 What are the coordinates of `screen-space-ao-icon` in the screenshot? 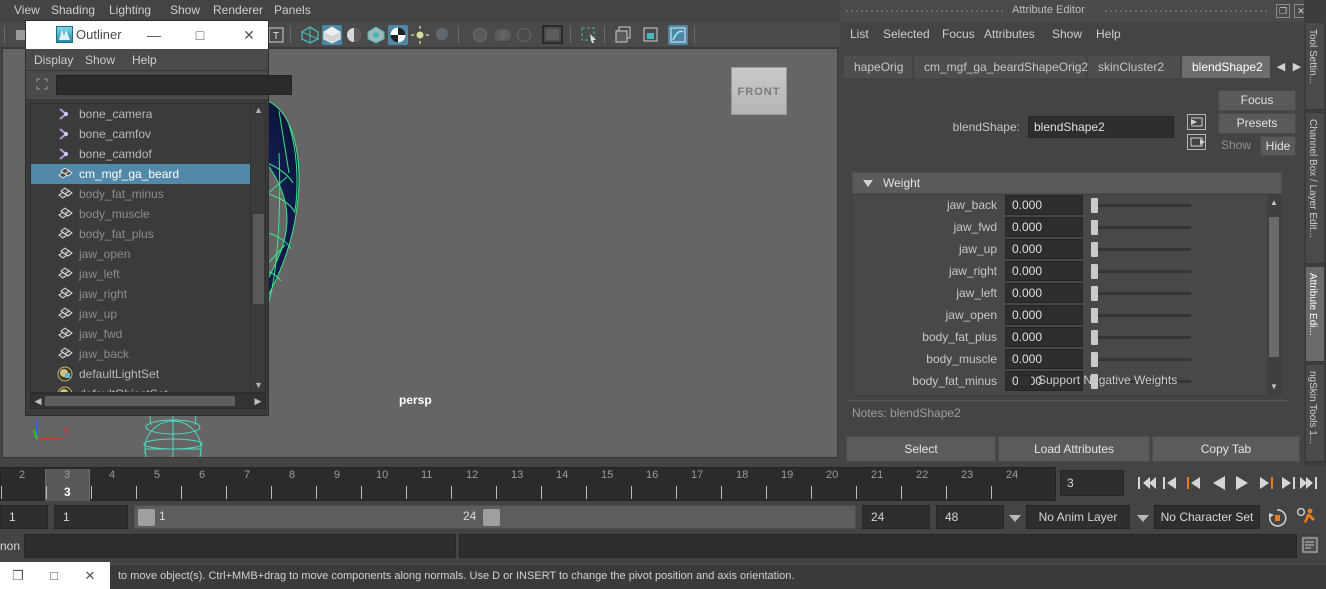 It's located at (480, 35).